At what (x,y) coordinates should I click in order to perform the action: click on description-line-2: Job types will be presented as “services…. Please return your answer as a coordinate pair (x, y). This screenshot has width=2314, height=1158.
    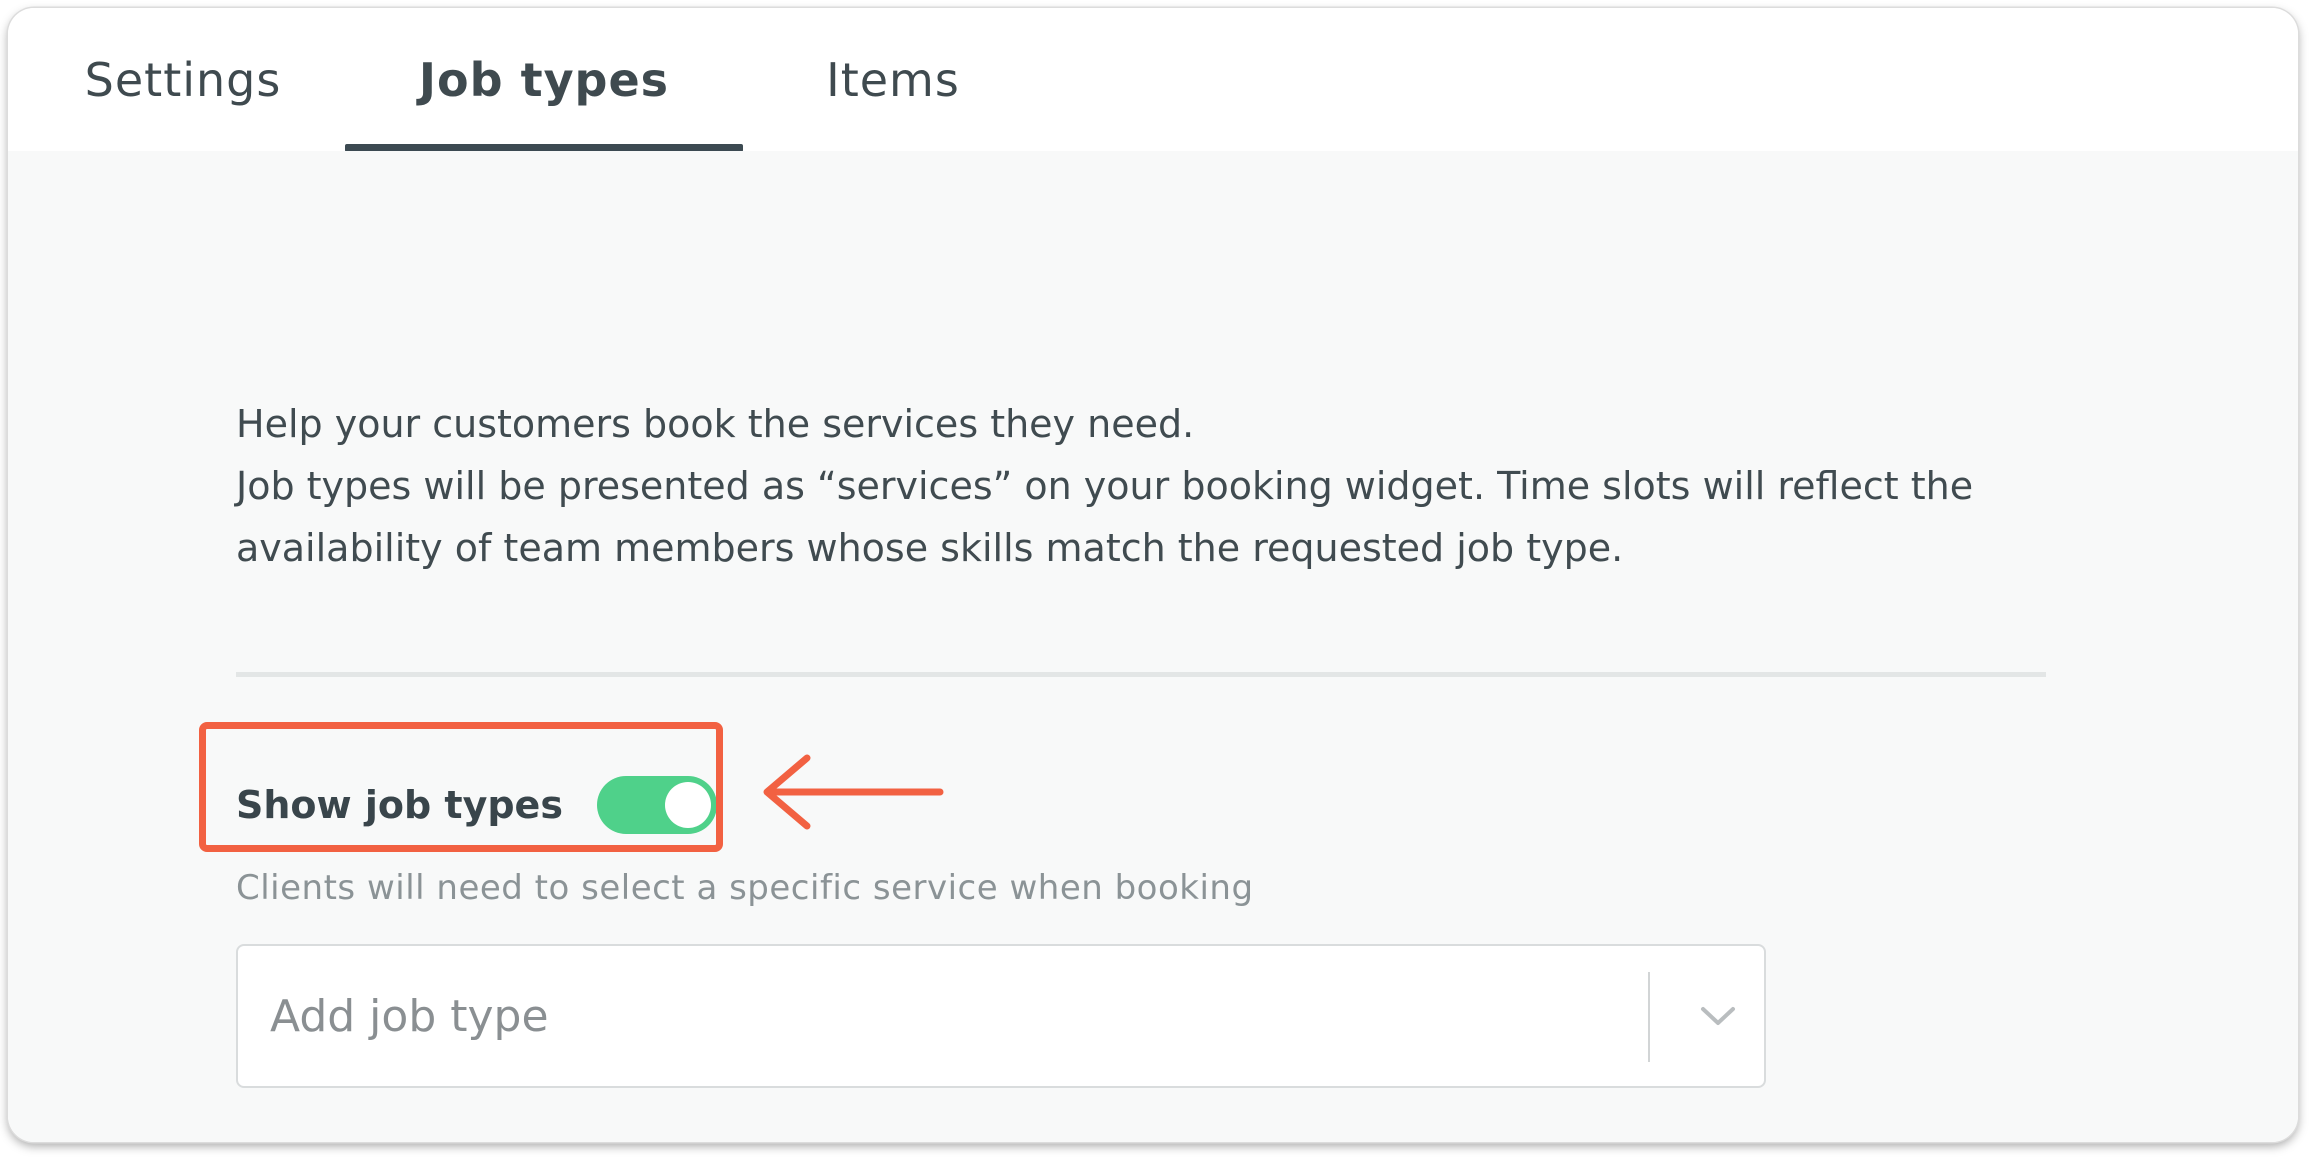
    Looking at the image, I should click on (1105, 486).